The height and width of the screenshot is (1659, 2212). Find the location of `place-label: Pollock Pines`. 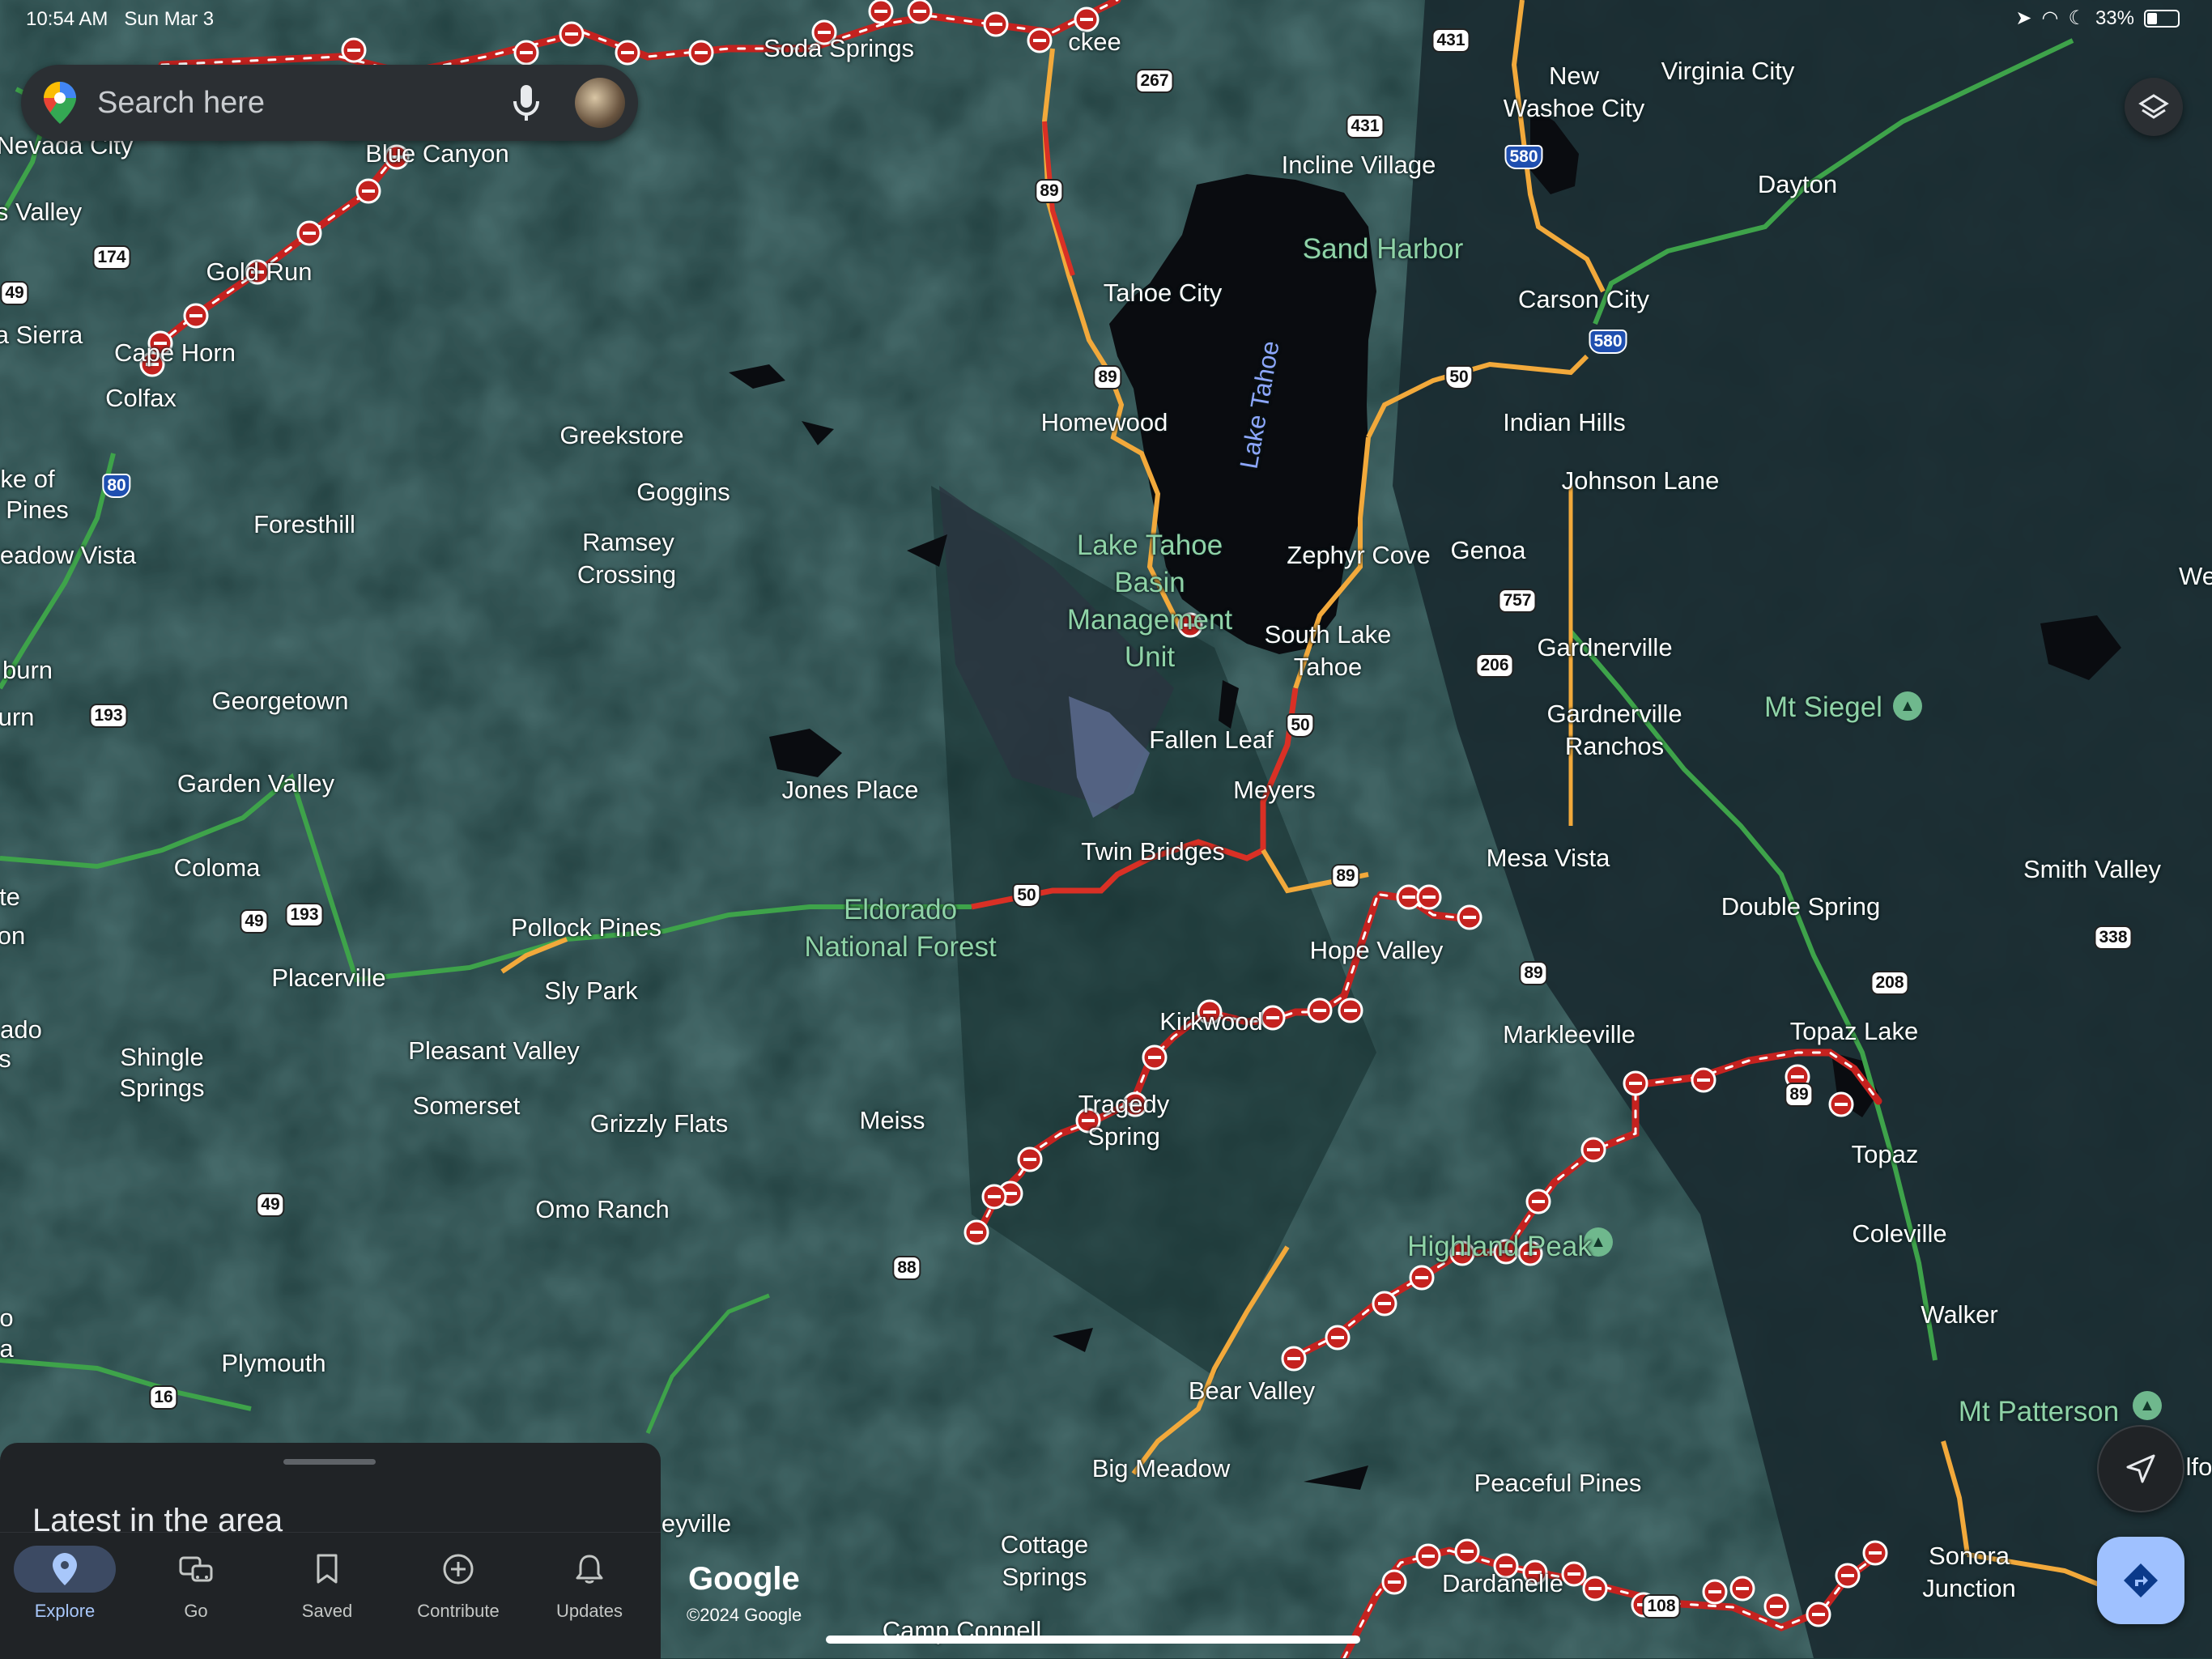

place-label: Pollock Pines is located at coordinates (586, 927).